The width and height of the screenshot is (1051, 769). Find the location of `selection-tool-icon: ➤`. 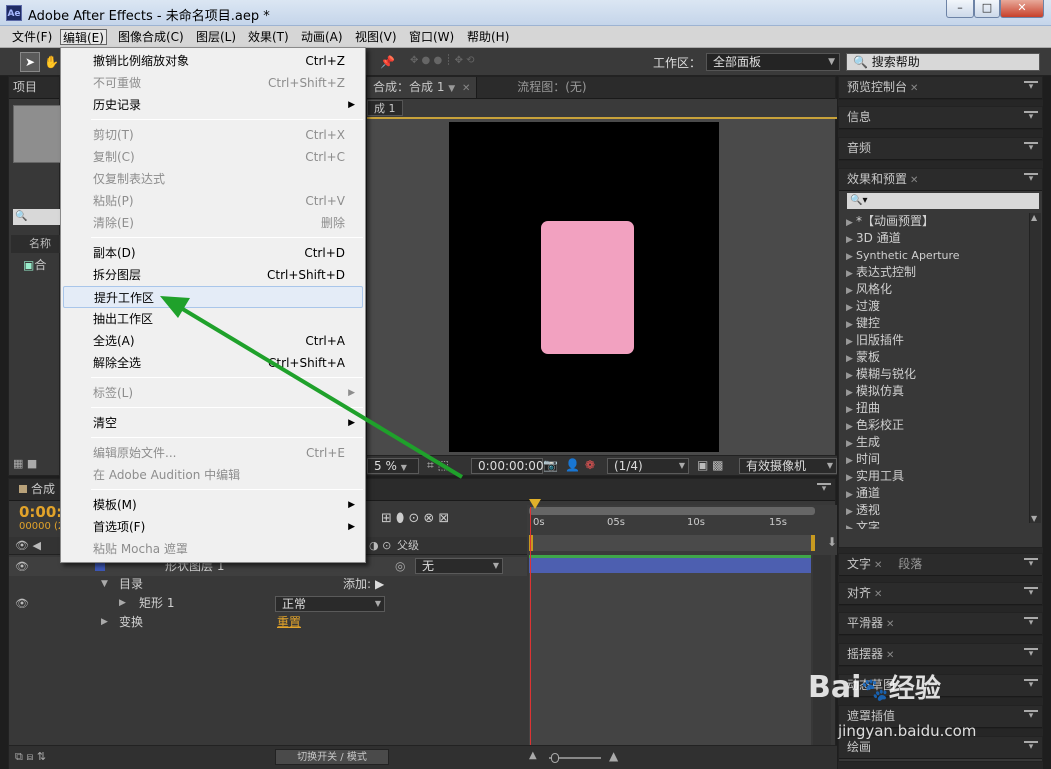

selection-tool-icon: ➤ is located at coordinates (30, 62).